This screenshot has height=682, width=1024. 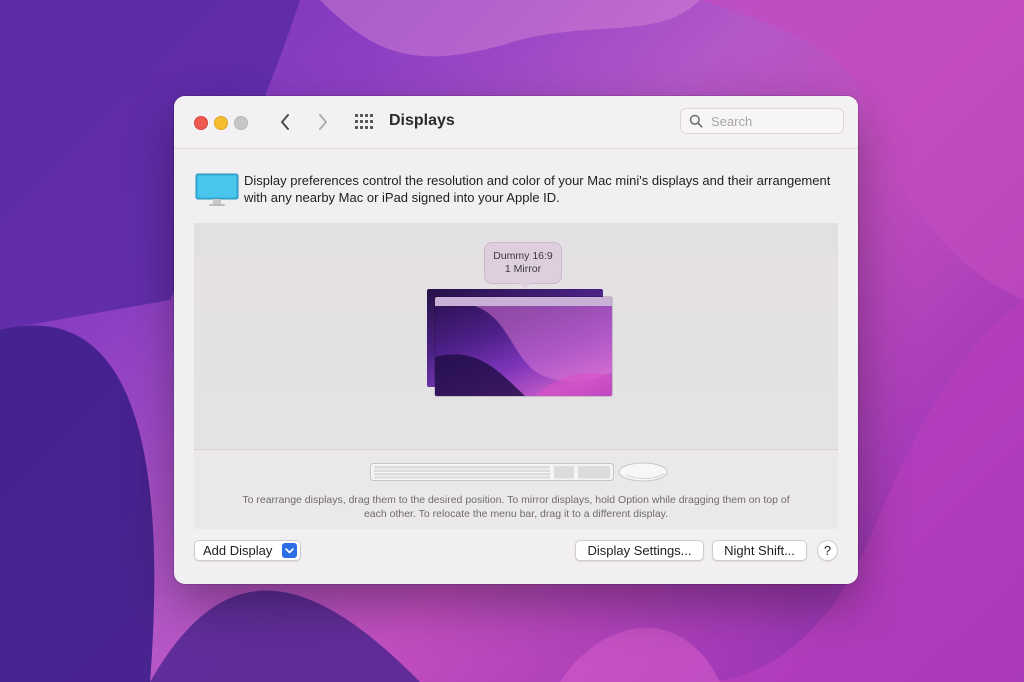 I want to click on chevron-left-icon, so click(x=285, y=122).